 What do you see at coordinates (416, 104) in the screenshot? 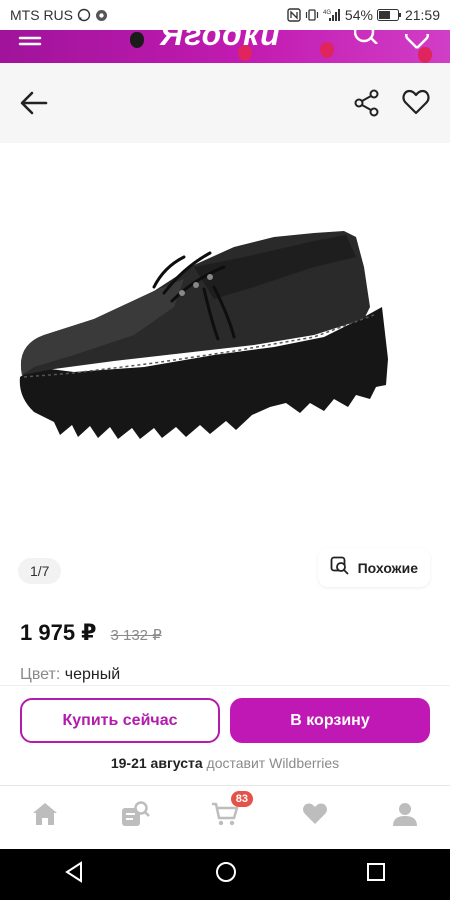
I see `favorite-heart-icon` at bounding box center [416, 104].